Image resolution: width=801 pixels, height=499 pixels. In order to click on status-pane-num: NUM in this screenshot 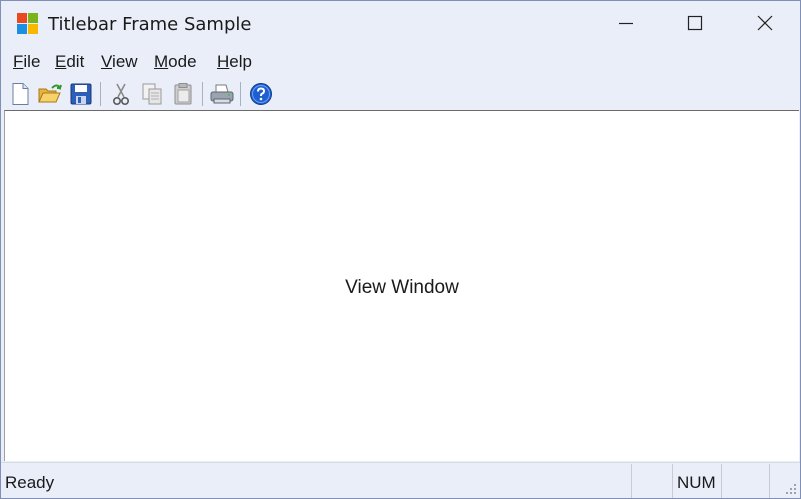, I will do `click(696, 481)`.